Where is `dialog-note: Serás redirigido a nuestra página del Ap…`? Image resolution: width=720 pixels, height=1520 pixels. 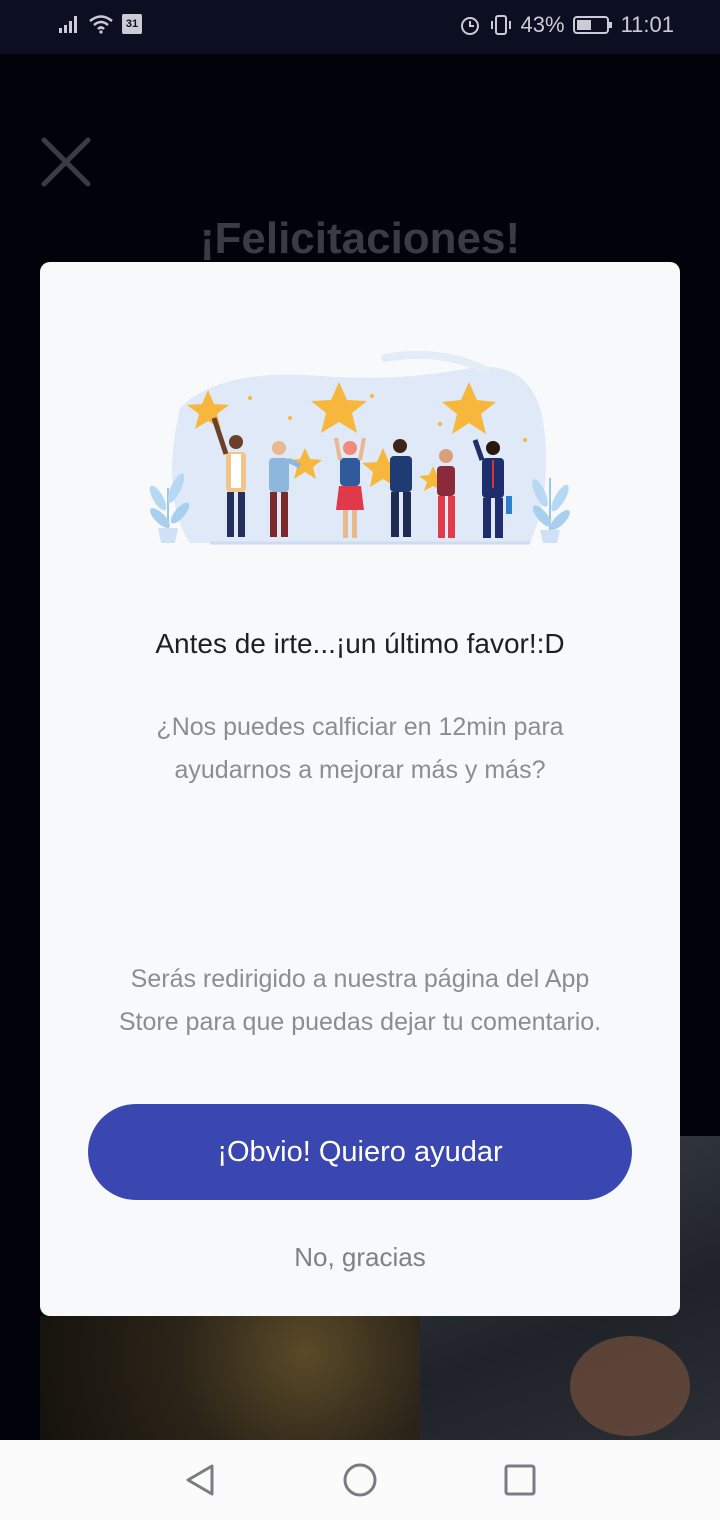 dialog-note: Serás redirigido a nuestra página del Ap… is located at coordinates (360, 1000).